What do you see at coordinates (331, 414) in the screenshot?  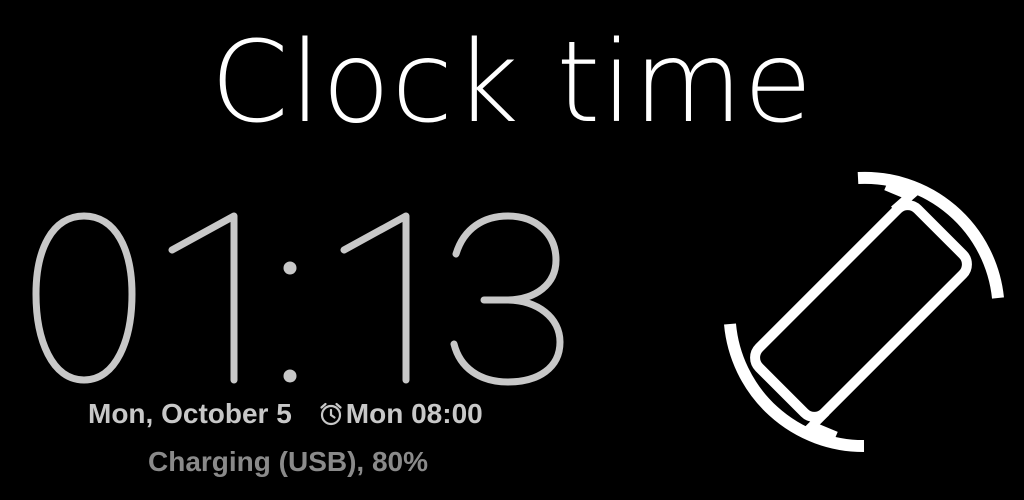 I see `alarm-clock-icon` at bounding box center [331, 414].